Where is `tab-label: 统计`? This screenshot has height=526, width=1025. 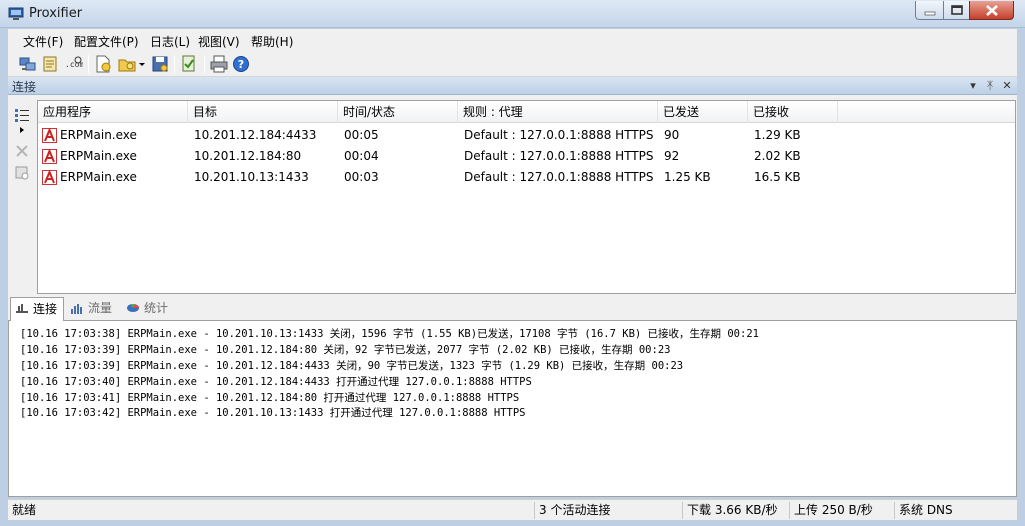 tab-label: 统计 is located at coordinates (156, 308).